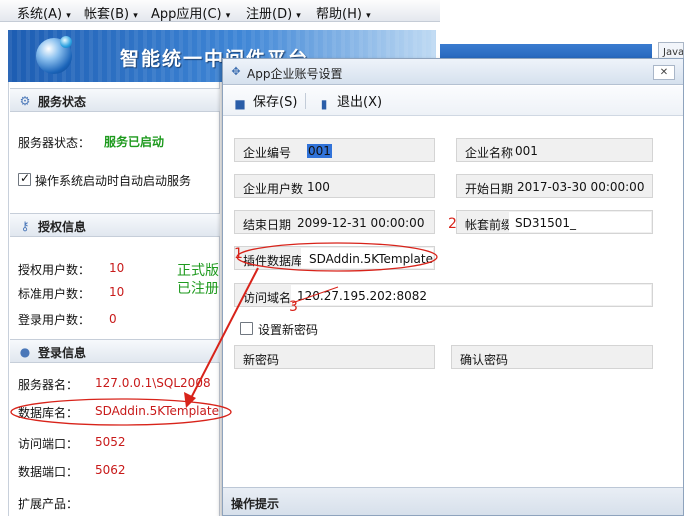  What do you see at coordinates (134, 142) in the screenshot?
I see `server-status-value: 服务已启动` at bounding box center [134, 142].